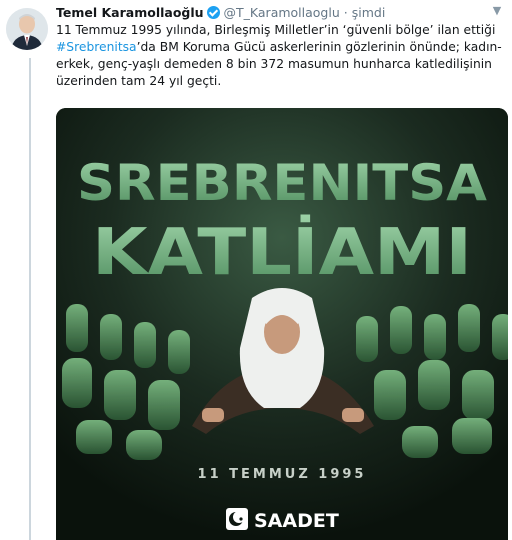 The width and height of the screenshot is (512, 540). What do you see at coordinates (282, 252) in the screenshot?
I see `poster-title-line2: KATLİAMI` at bounding box center [282, 252].